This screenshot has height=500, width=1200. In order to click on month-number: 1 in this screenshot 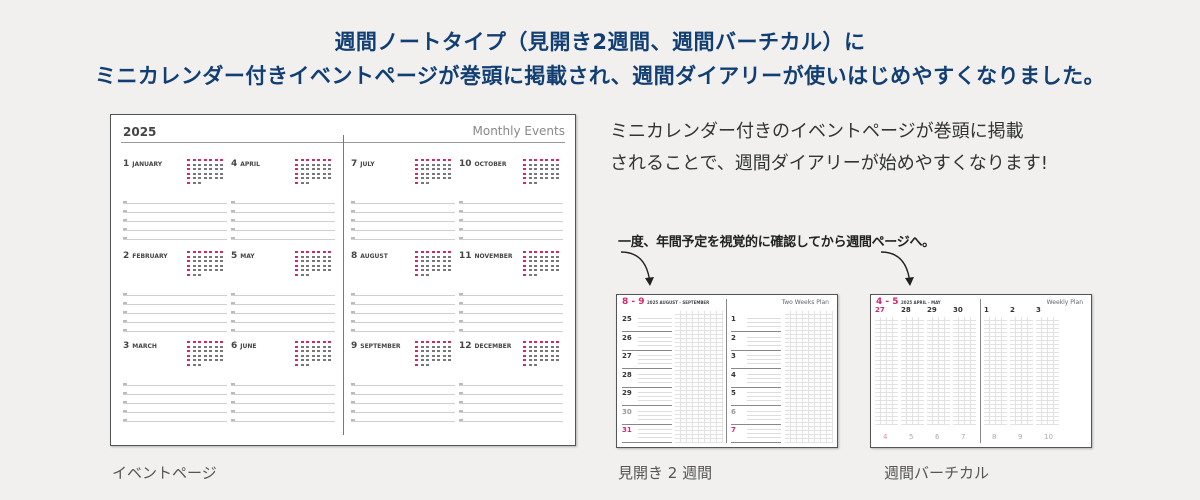, I will do `click(126, 164)`.